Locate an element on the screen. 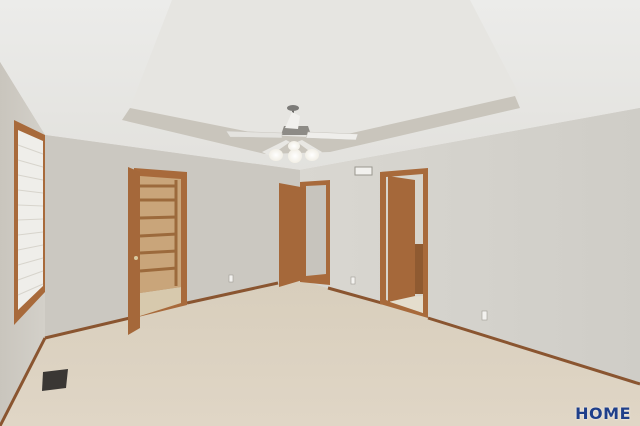 The height and width of the screenshot is (426, 640). floor-vent is located at coordinates (55, 380).